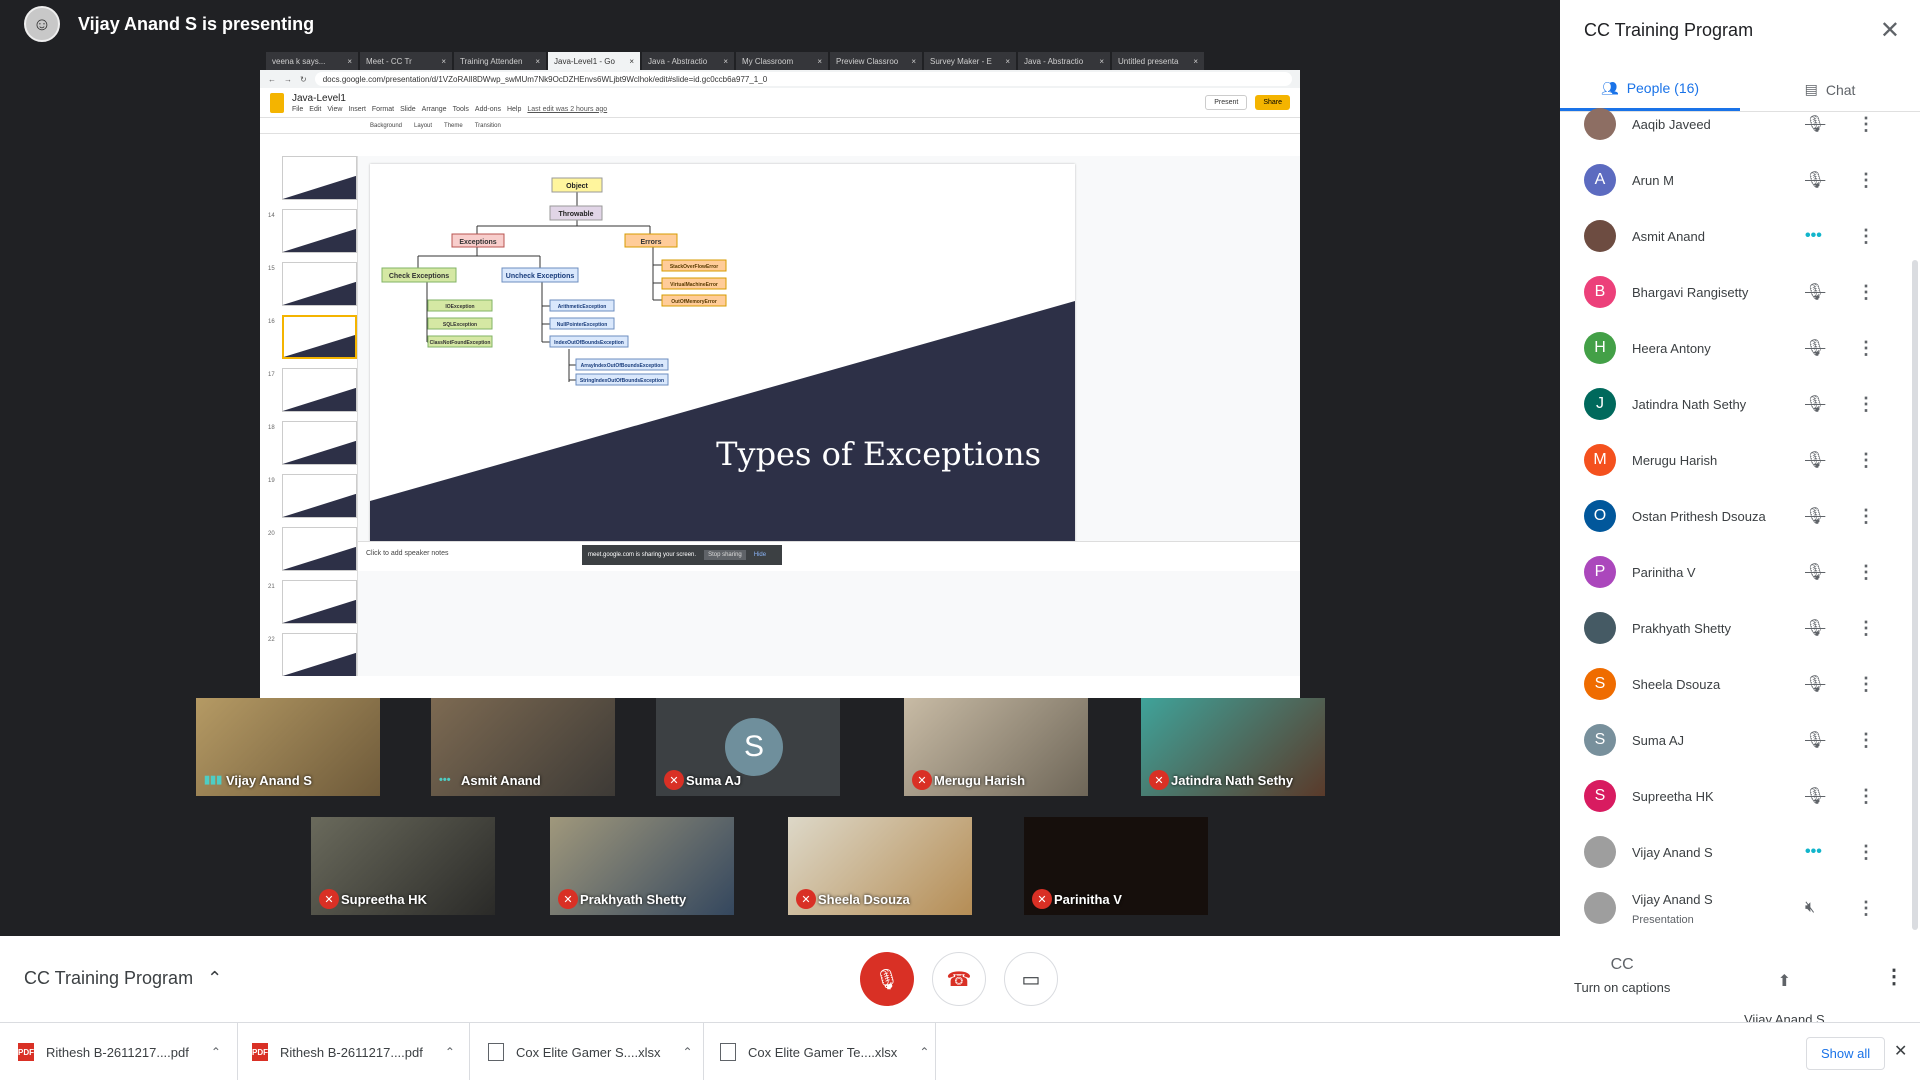 This screenshot has width=1920, height=1080. What do you see at coordinates (319, 337) in the screenshot?
I see `slide-thumbnail-selected` at bounding box center [319, 337].